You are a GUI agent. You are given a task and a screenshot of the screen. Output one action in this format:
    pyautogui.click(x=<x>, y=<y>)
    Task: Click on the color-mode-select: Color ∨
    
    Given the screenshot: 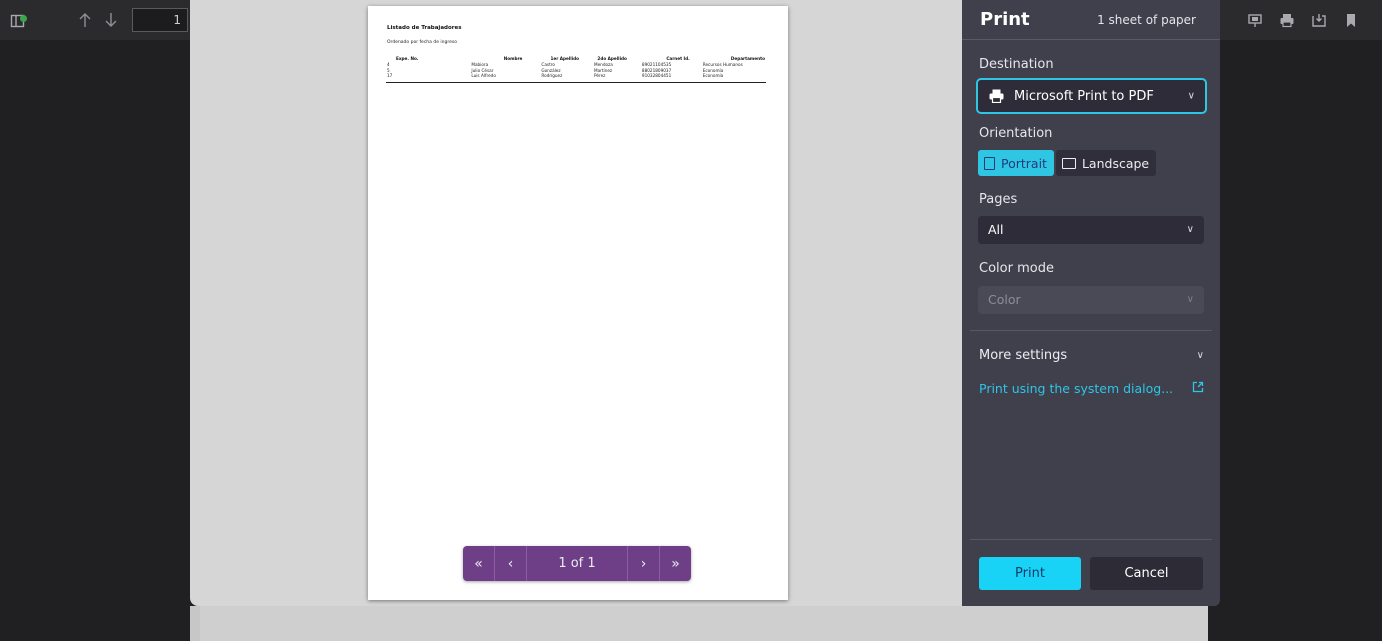 What is the action you would take?
    pyautogui.click(x=1091, y=300)
    